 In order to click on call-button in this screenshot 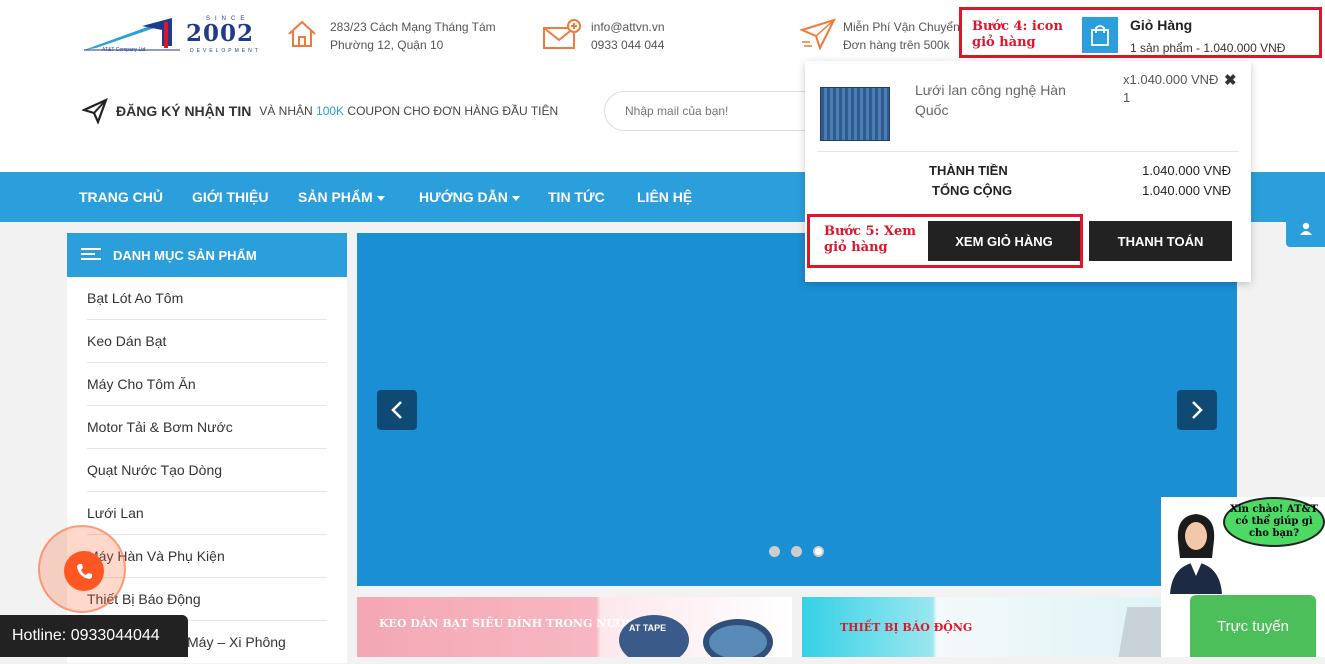, I will do `click(84, 571)`.